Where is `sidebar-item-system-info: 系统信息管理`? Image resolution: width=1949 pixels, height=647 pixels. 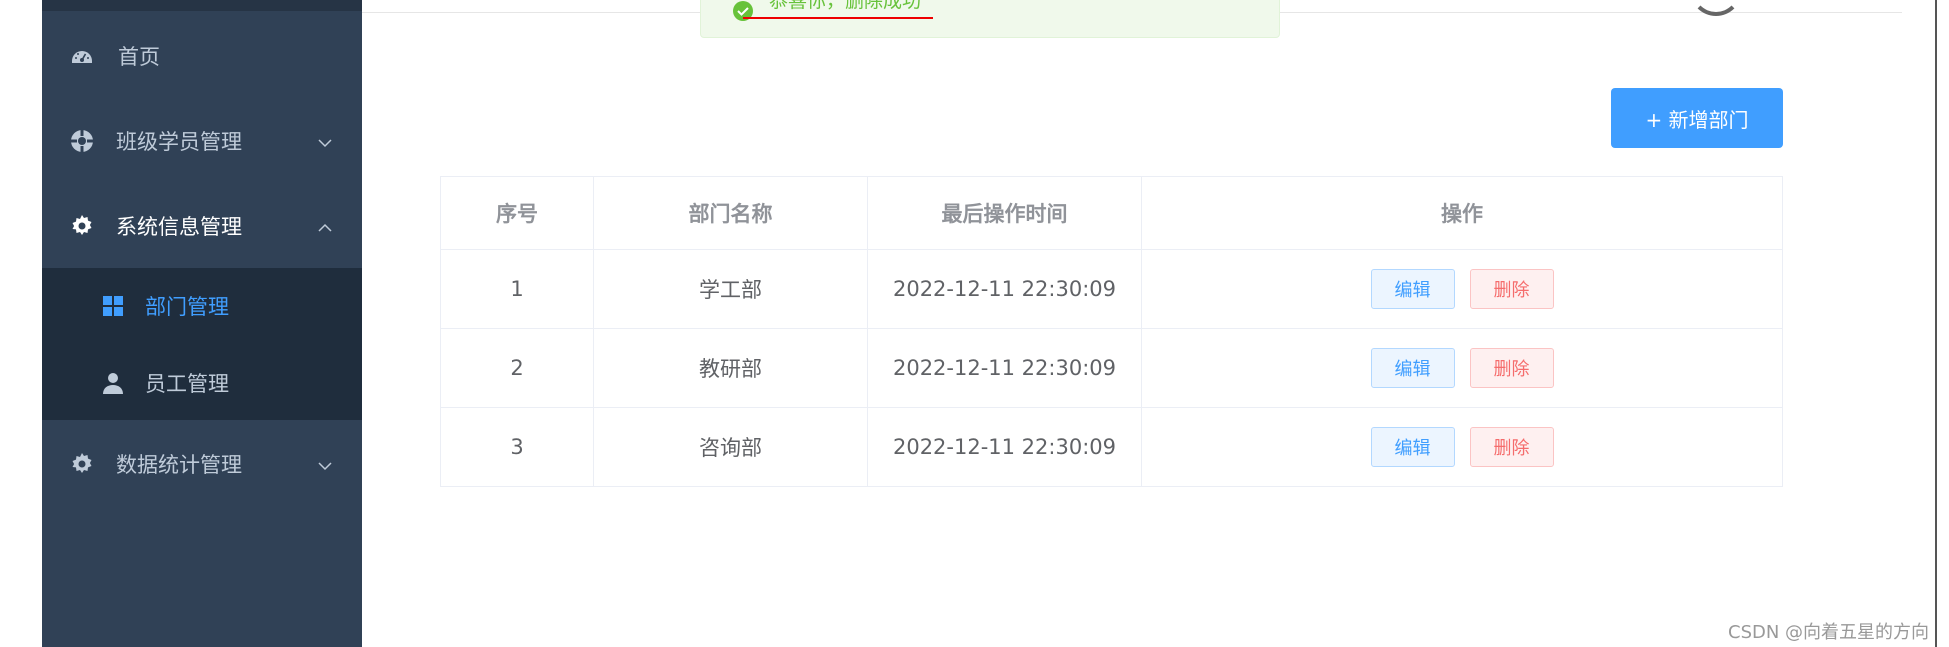
sidebar-item-system-info: 系统信息管理 is located at coordinates (202, 226).